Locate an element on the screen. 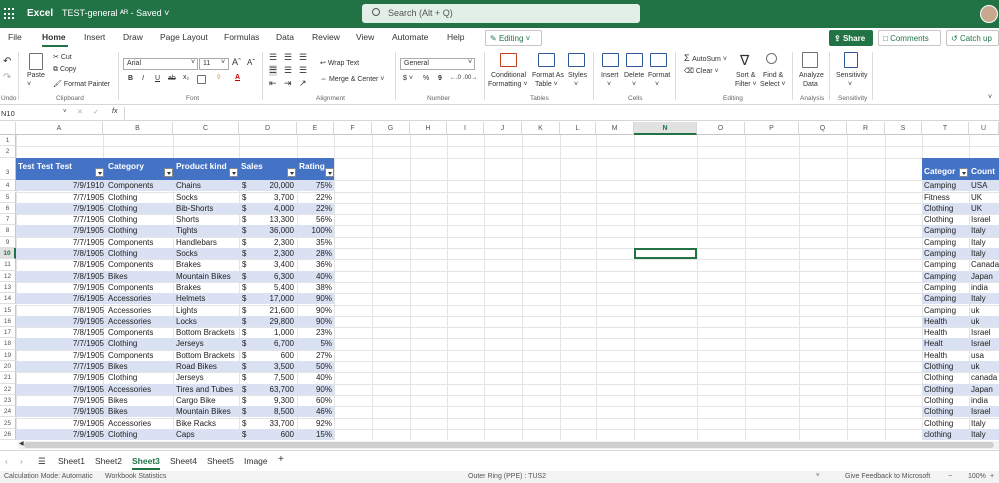 Image resolution: width=999 pixels, height=483 pixels. menu-automate: Automate is located at coordinates (410, 37).